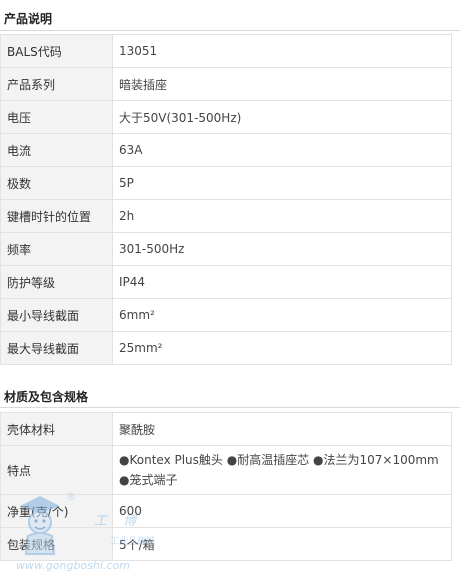 This screenshot has width=464, height=578. I want to click on table-row: 防护等级 IP44, so click(226, 282).